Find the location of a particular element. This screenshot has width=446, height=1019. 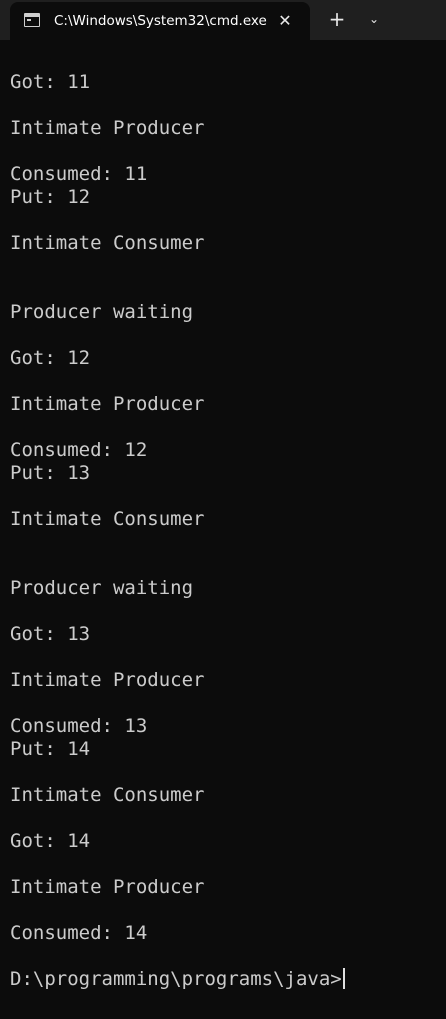

tab-title: C:\Windows\System32\cmd.exe is located at coordinates (160, 21).